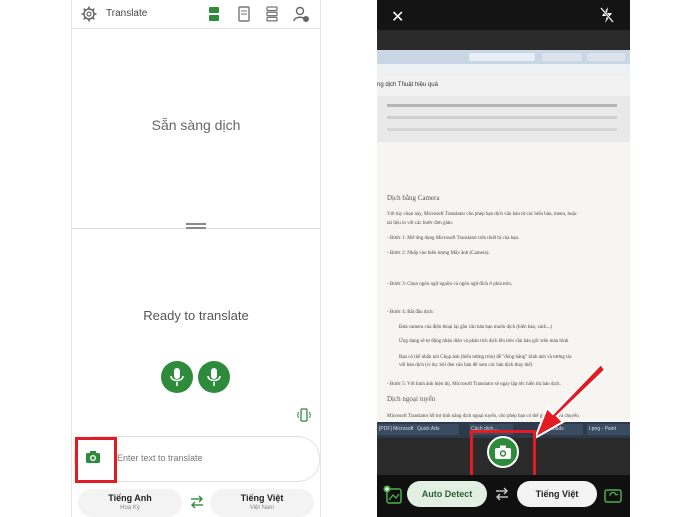  I want to click on source-pane: Sẵn sàng dịch, so click(196, 127).